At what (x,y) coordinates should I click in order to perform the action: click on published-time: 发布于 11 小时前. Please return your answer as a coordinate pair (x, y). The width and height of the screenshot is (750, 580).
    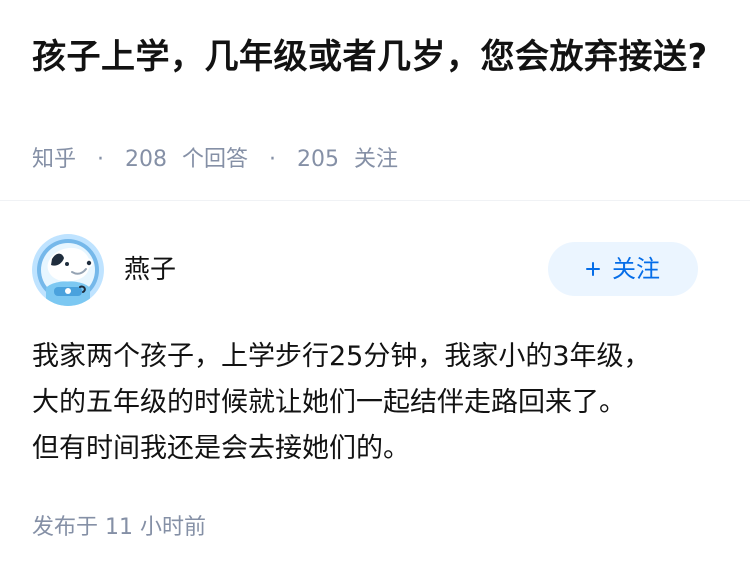
    Looking at the image, I should click on (119, 527).